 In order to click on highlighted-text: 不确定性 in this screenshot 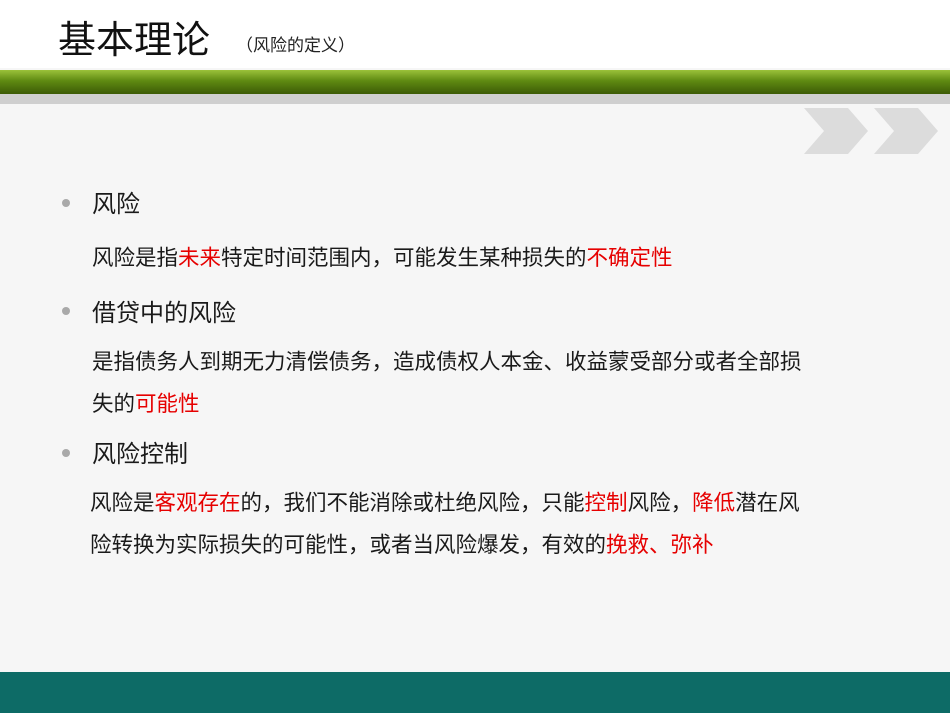, I will do `click(629, 258)`.